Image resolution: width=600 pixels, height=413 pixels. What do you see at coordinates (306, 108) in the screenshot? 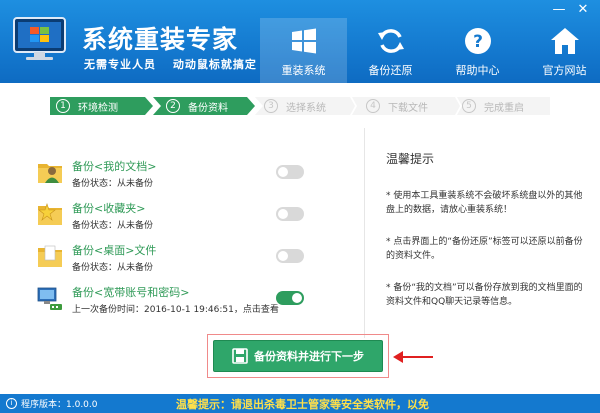
I see `step-label: 选择系统` at bounding box center [306, 108].